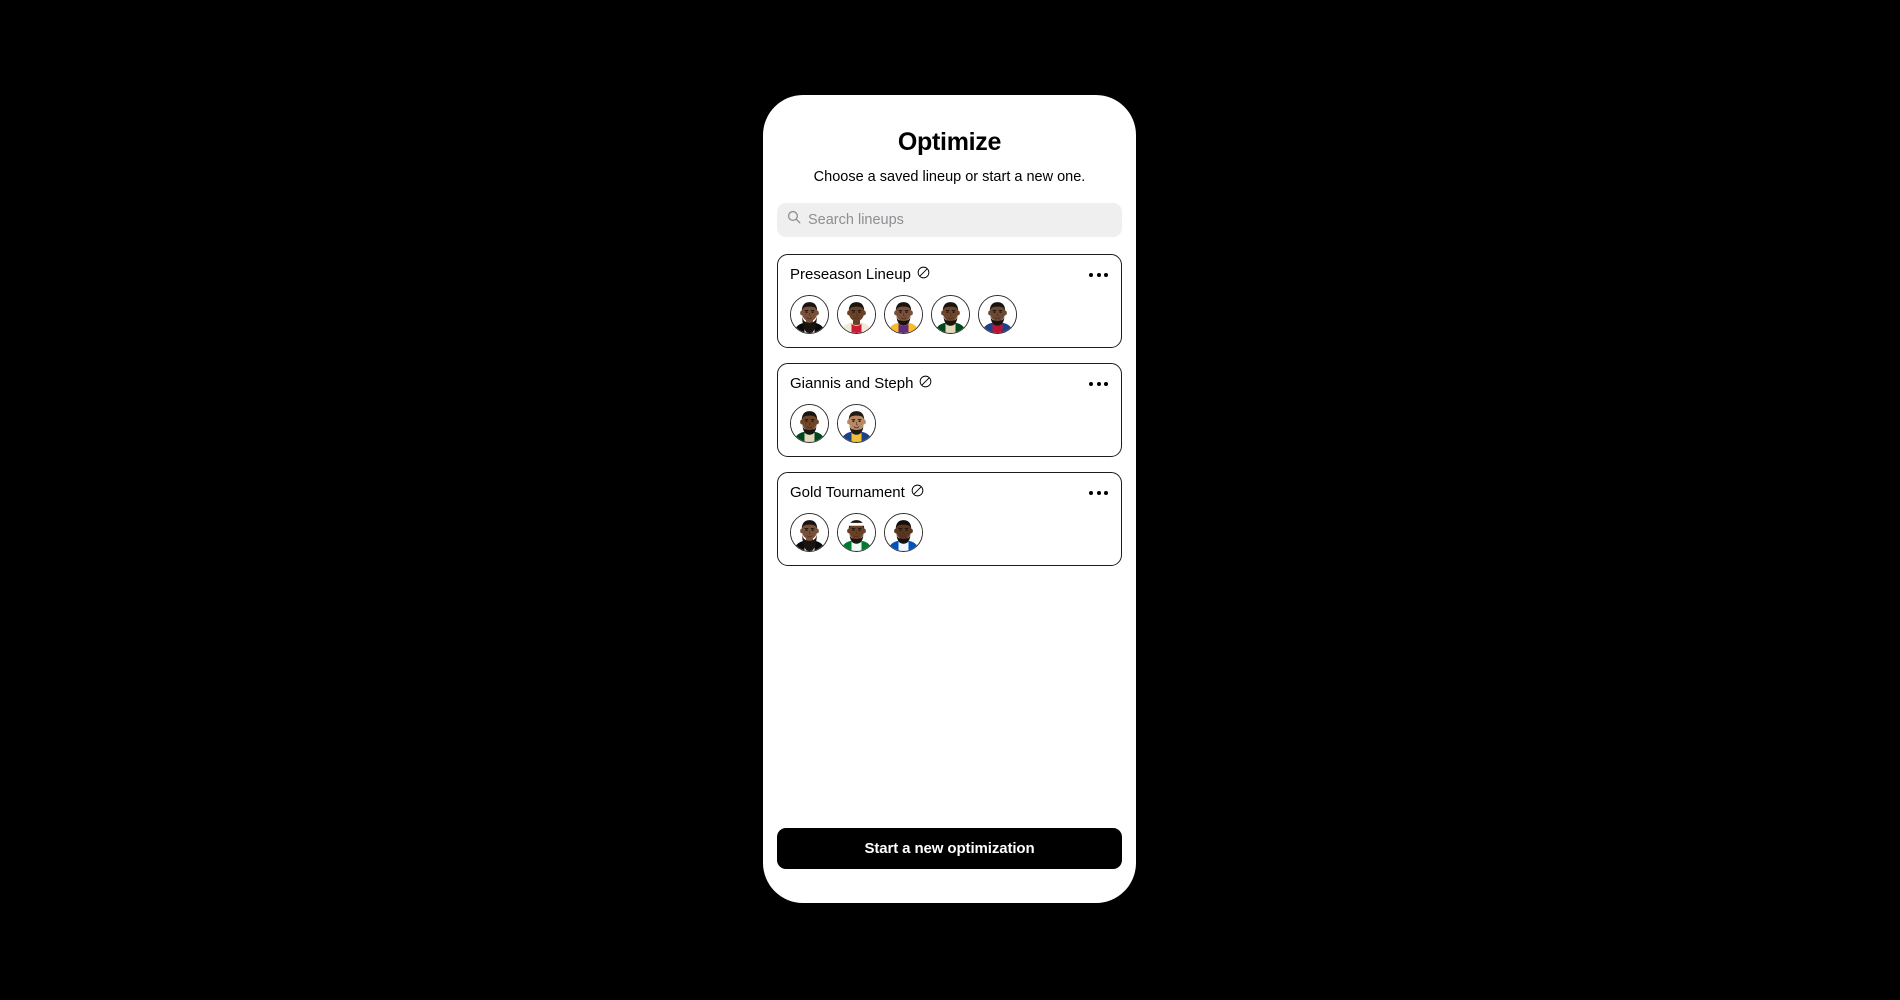 This screenshot has height=1000, width=1900. Describe the element at coordinates (949, 384) in the screenshot. I see `lineup-card-header: Giannis and Steph` at that location.